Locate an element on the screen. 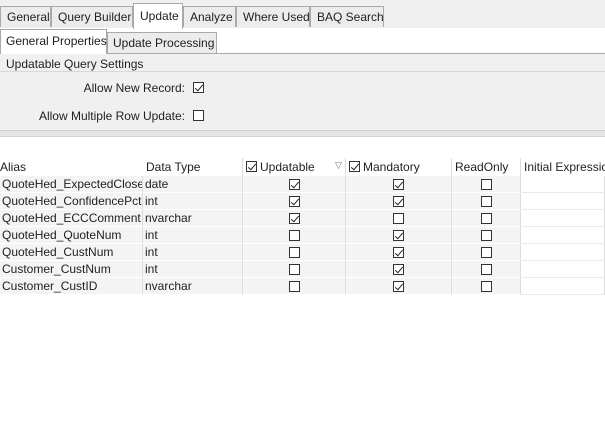  subtab-label: Update Processing is located at coordinates (164, 43).